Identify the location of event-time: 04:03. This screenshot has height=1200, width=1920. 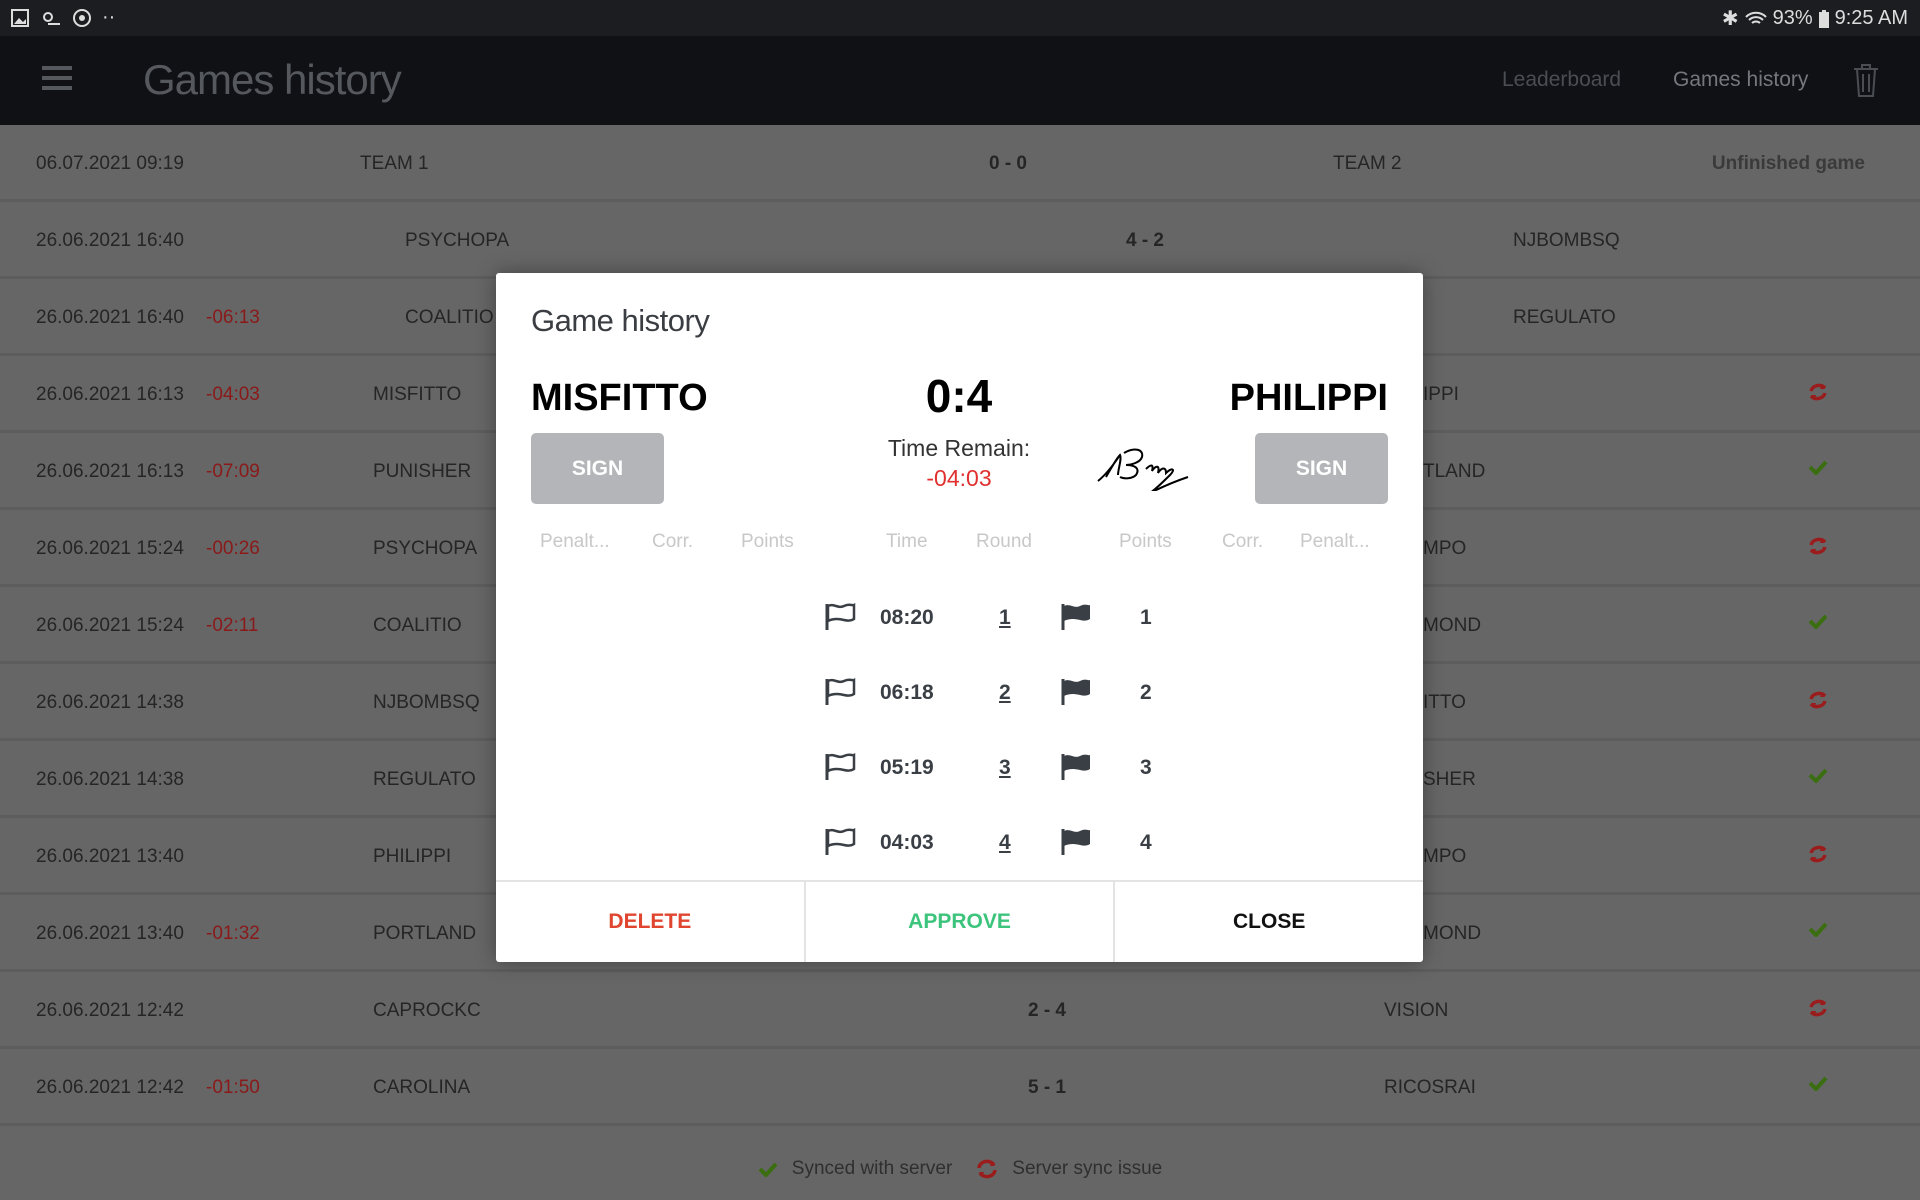
(907, 842).